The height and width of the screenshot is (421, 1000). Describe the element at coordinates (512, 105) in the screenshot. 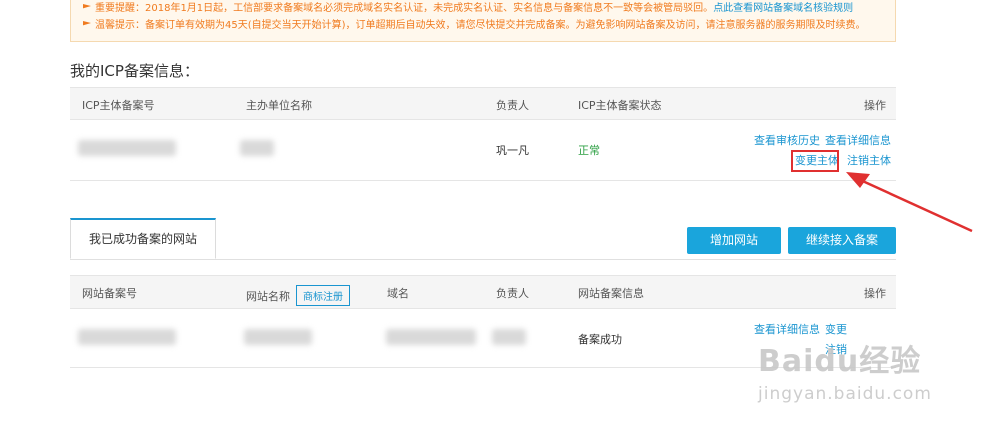

I see `header-owner: 负责人` at that location.